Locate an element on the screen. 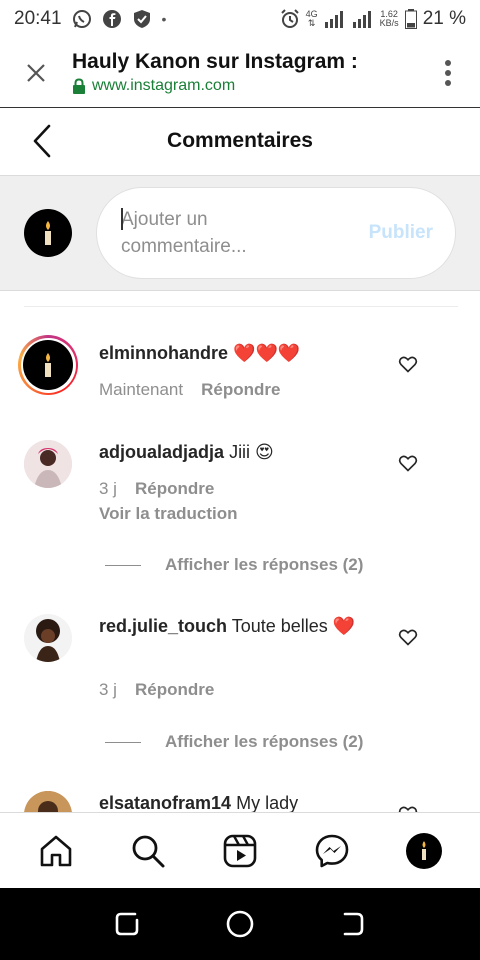 This screenshot has width=480, height=960. close-icon is located at coordinates (36, 72).